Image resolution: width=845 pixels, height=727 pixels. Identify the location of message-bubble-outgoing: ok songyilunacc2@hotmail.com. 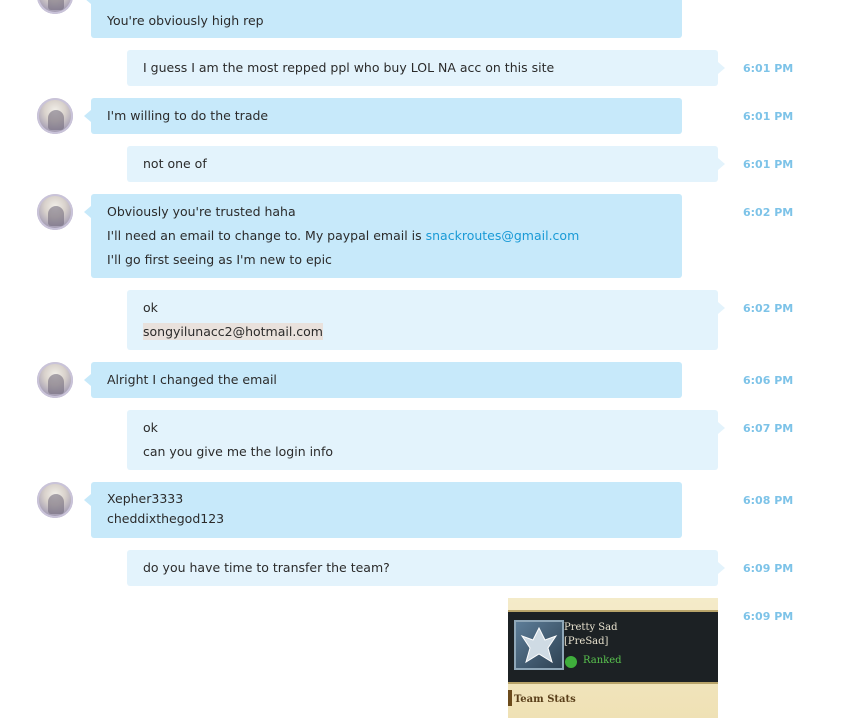
(426, 320).